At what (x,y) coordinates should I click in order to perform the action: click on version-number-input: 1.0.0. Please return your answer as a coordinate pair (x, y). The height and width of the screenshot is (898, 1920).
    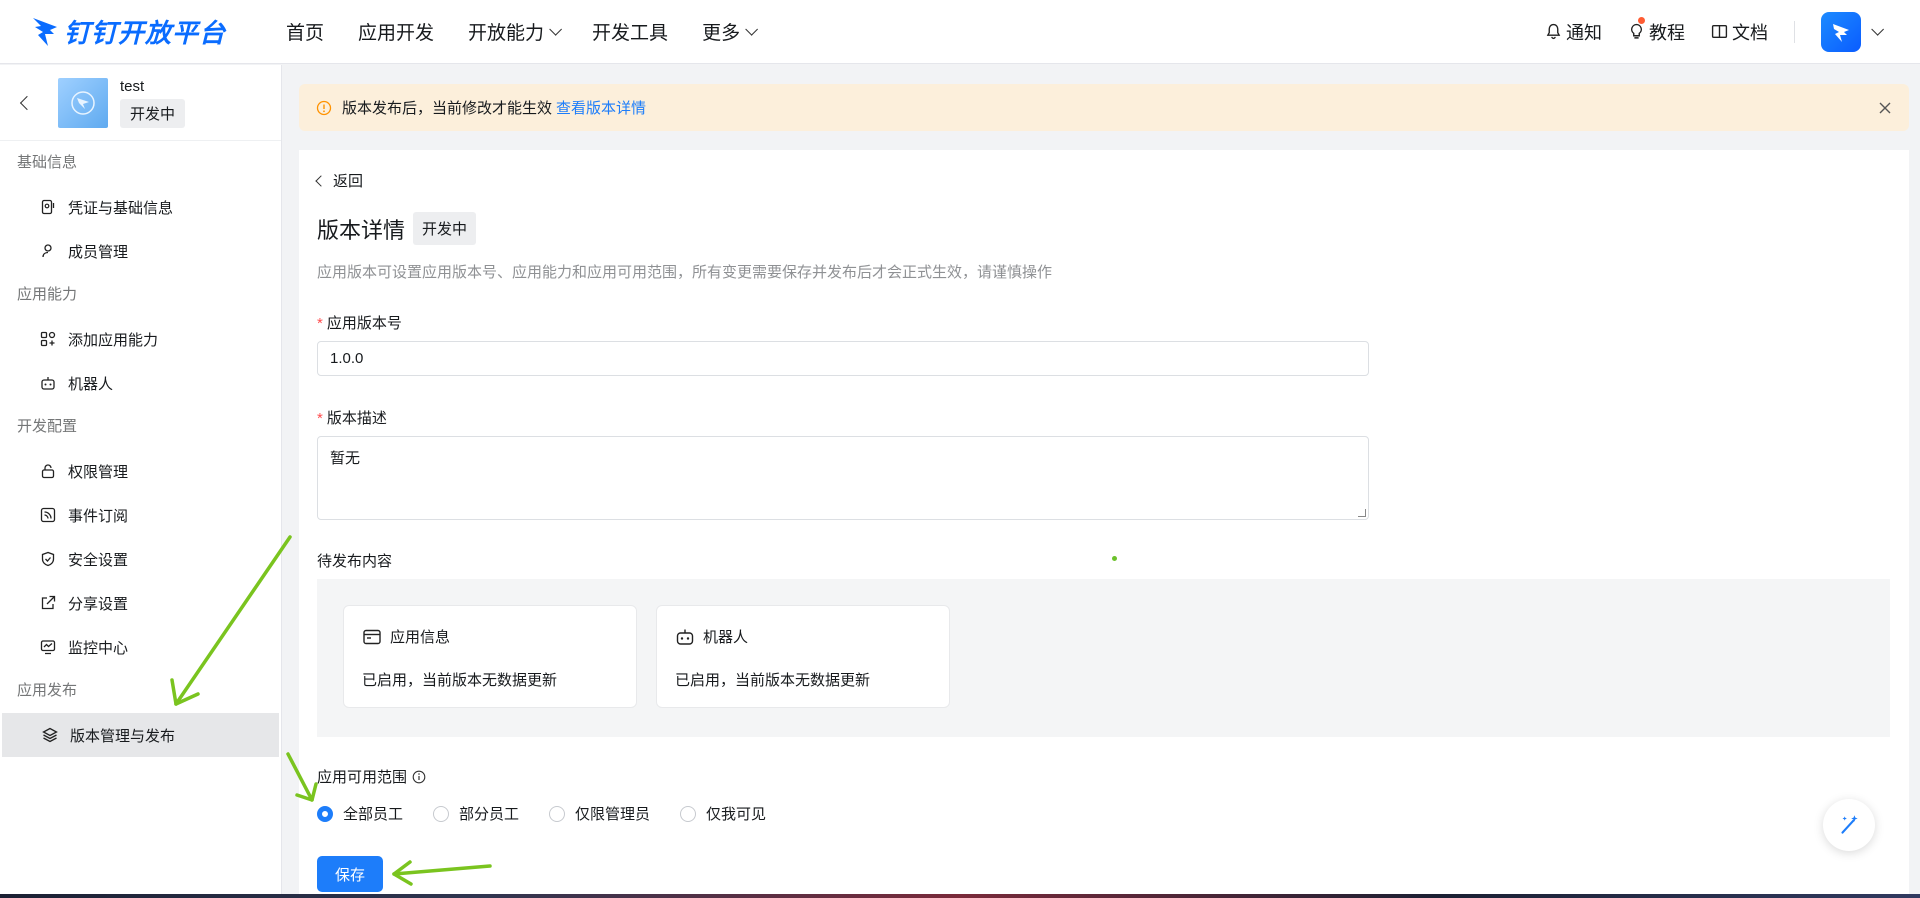
    Looking at the image, I should click on (843, 358).